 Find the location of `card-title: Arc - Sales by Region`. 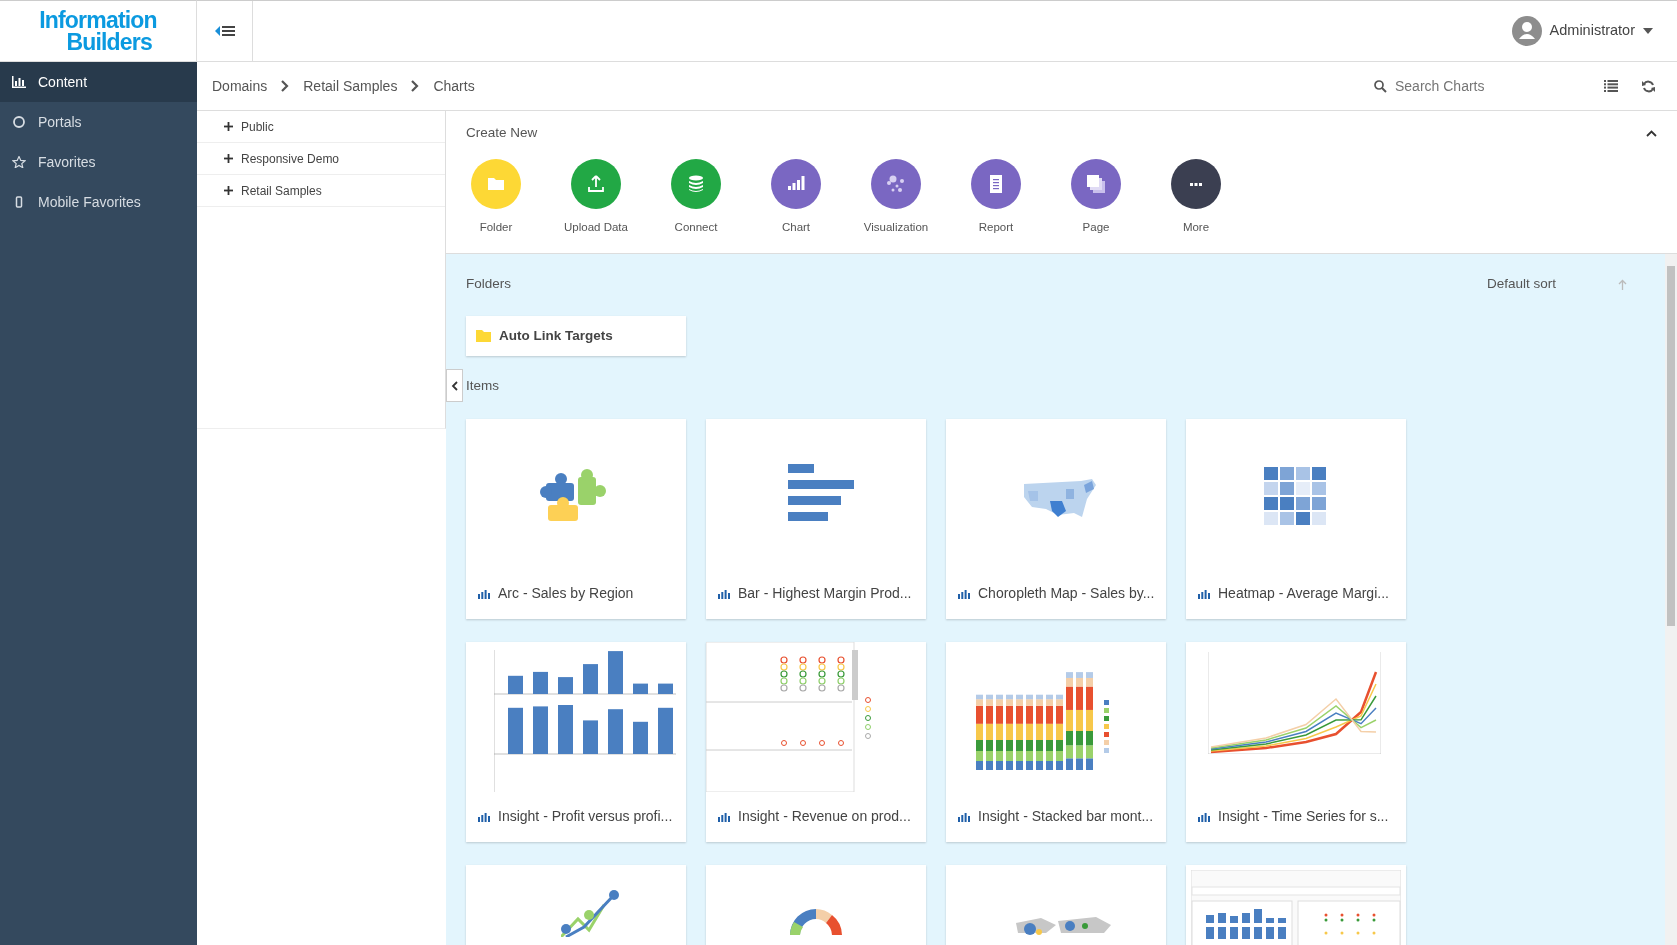

card-title: Arc - Sales by Region is located at coordinates (576, 593).